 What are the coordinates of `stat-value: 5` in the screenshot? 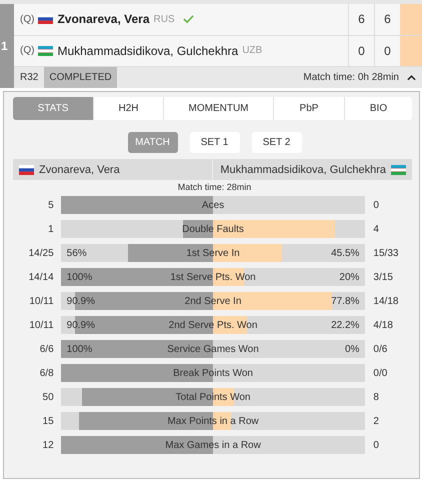 It's located at (51, 205).